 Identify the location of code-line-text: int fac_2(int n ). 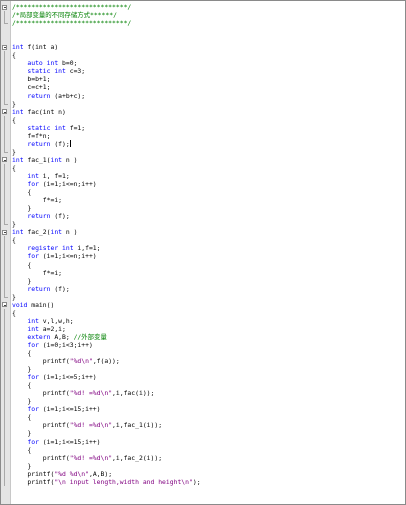
(44, 232).